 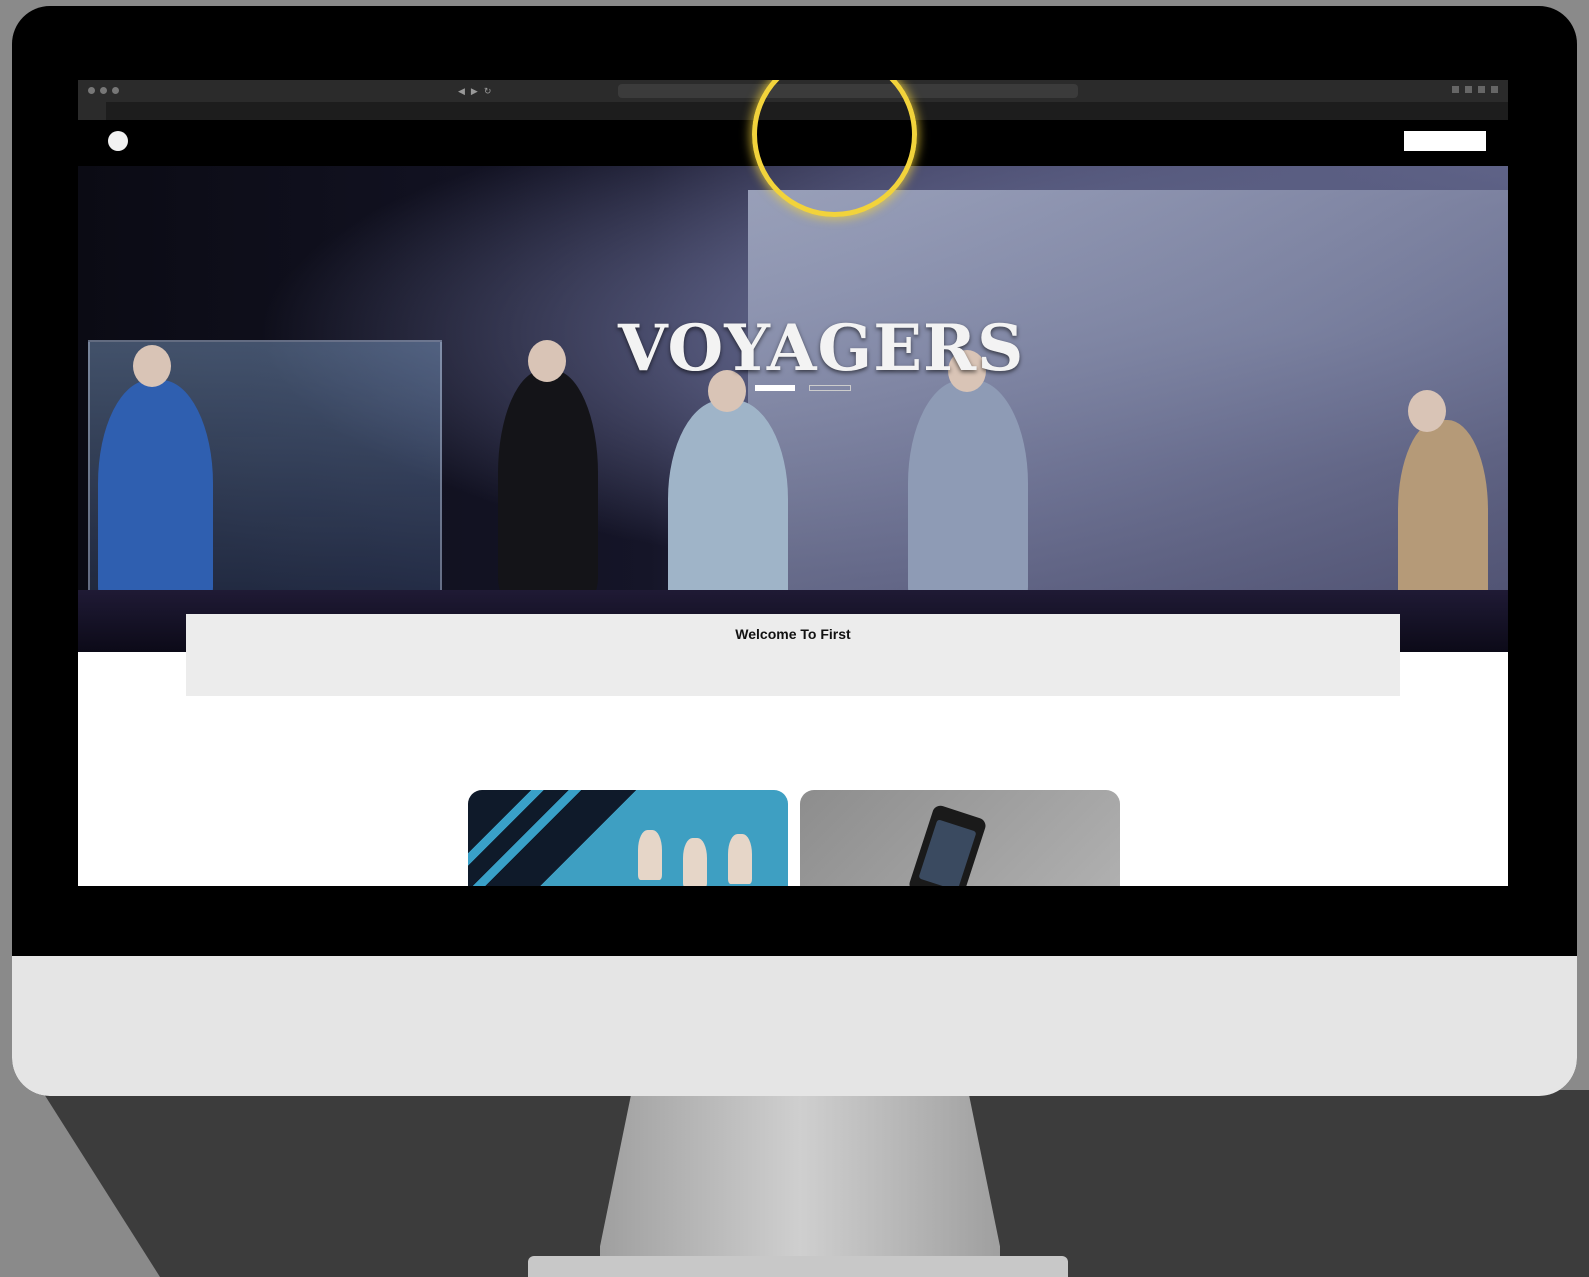 I want to click on window-buttons, so click(x=103, y=90).